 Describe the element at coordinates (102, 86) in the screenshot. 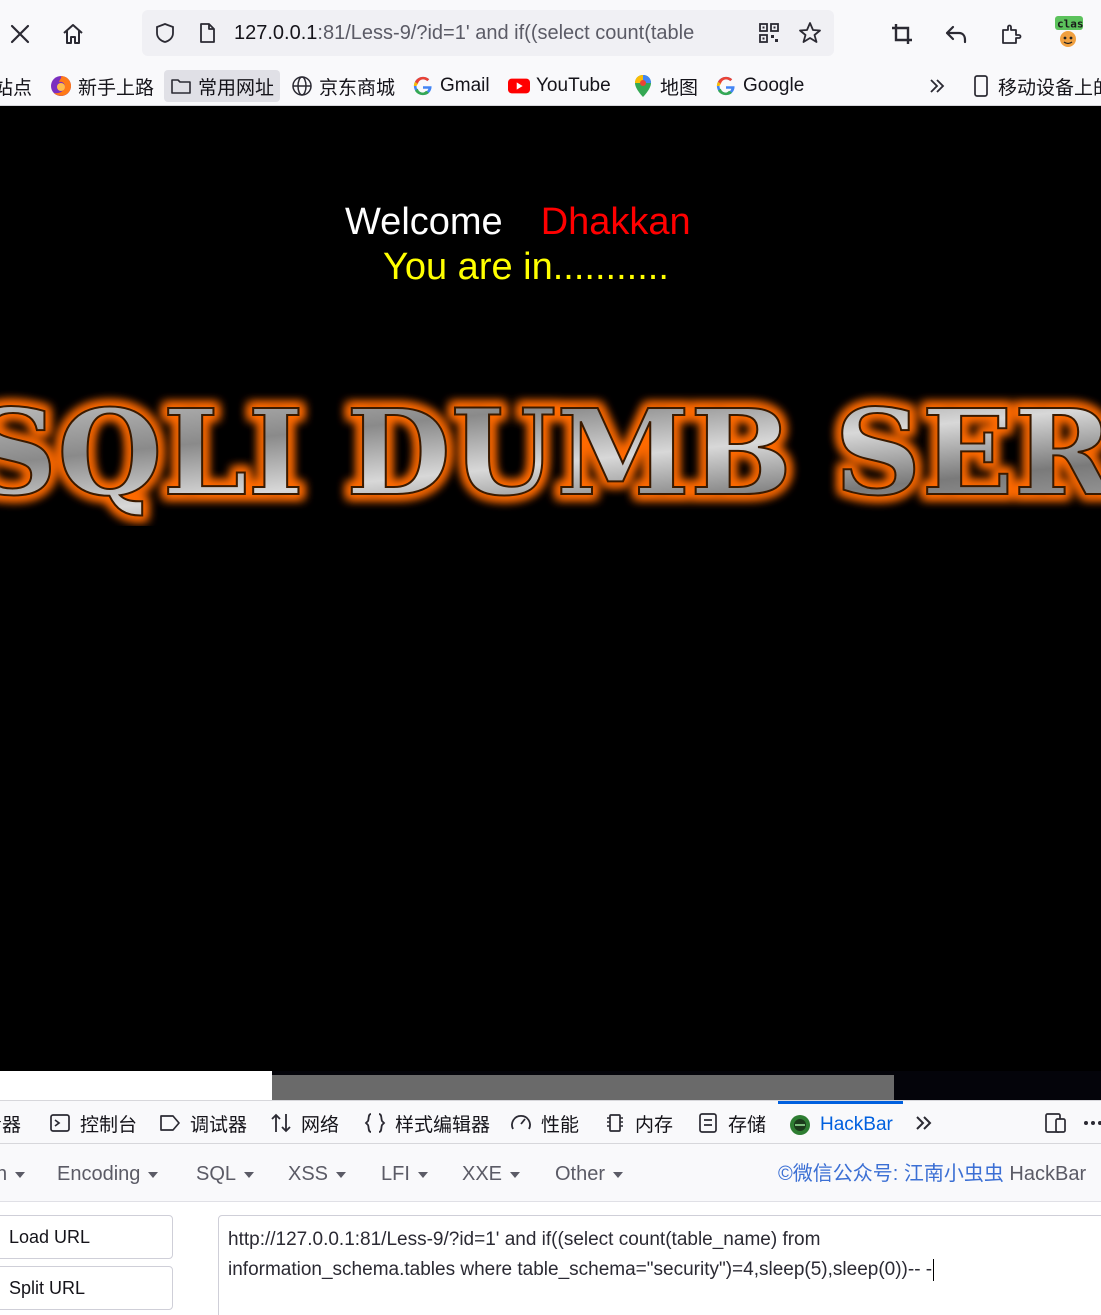

I see `bookmark-item: 新手上路` at that location.